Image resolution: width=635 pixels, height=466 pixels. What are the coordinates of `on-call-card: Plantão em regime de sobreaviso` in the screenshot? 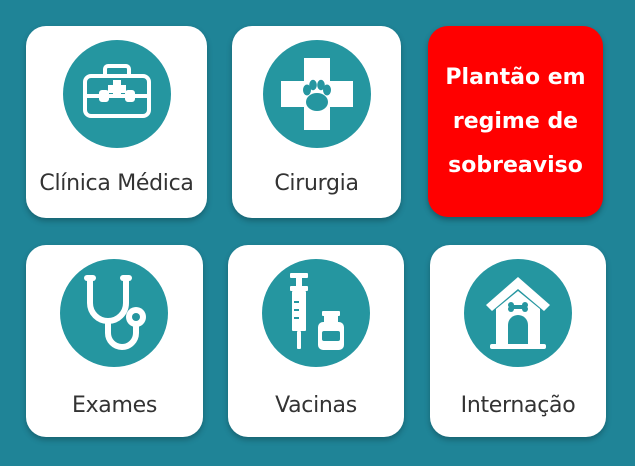 It's located at (515, 121).